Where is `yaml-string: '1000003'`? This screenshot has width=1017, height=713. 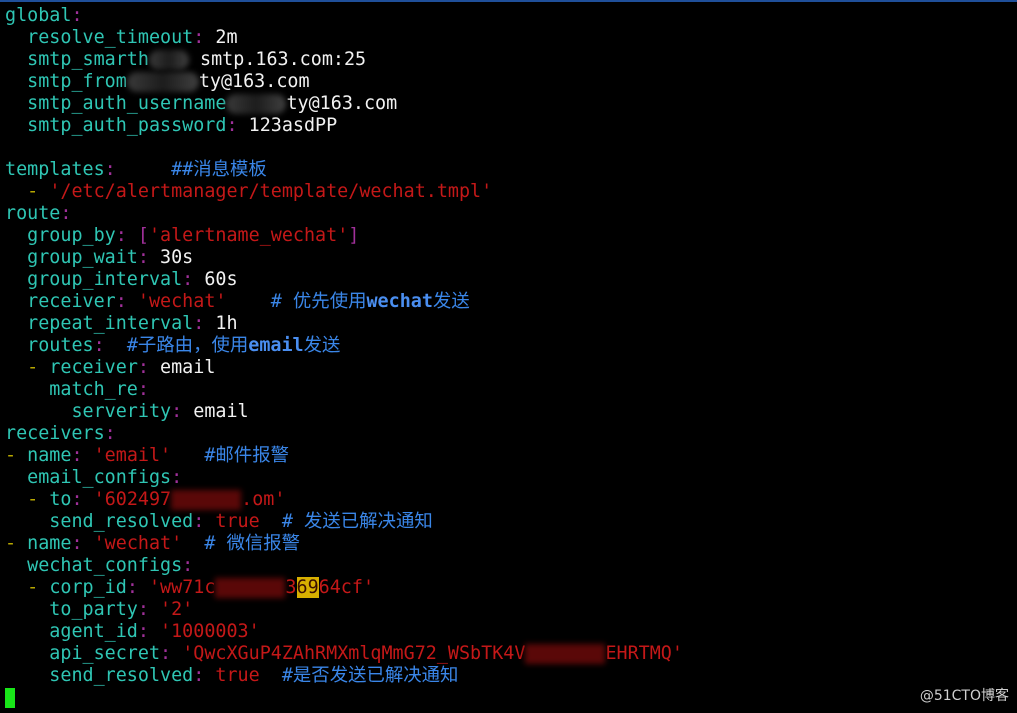 yaml-string: '1000003' is located at coordinates (210, 631).